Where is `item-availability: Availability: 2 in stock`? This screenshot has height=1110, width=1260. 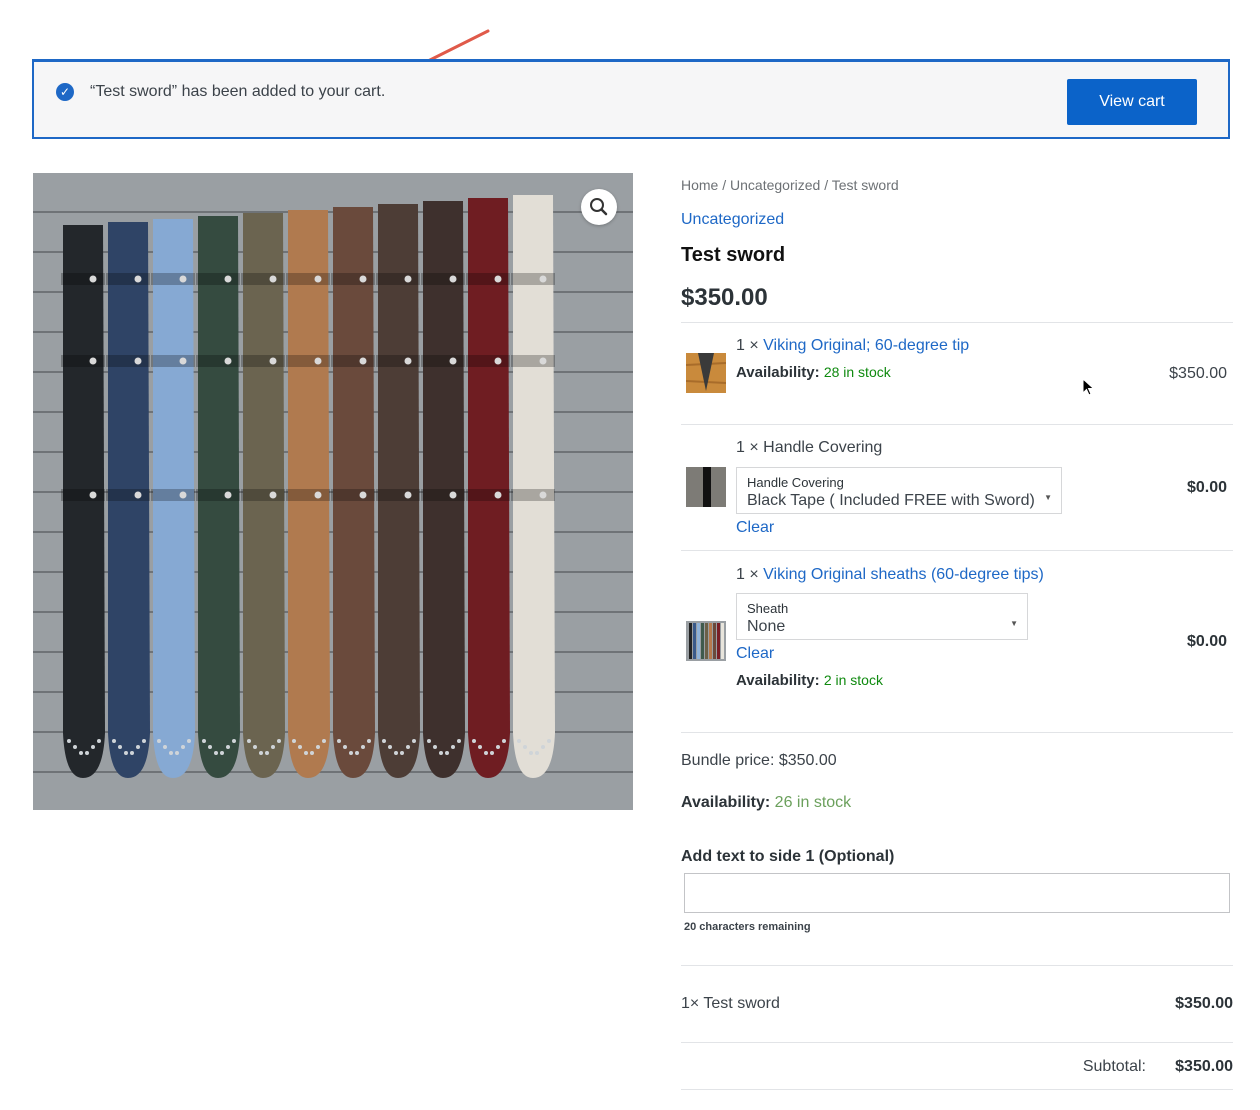 item-availability: Availability: 2 in stock is located at coordinates (809, 680).